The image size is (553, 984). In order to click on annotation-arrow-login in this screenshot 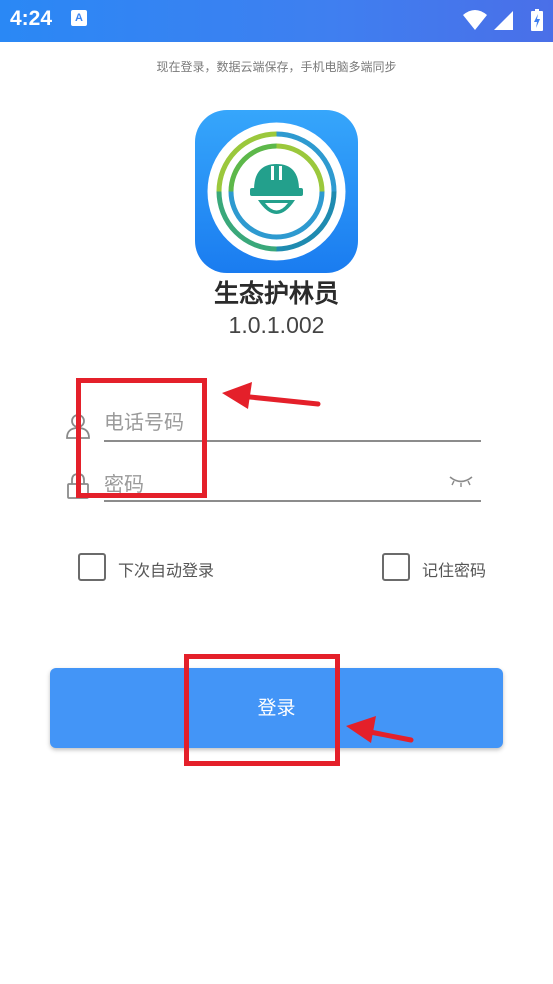, I will do `click(380, 729)`.